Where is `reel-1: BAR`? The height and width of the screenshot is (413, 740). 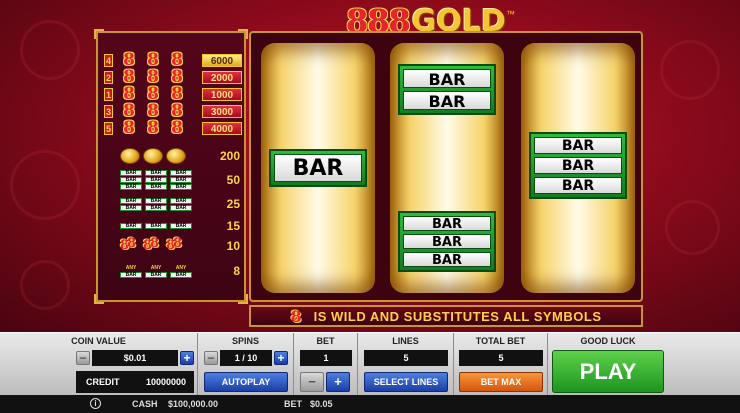
reel-1: BAR is located at coordinates (318, 168).